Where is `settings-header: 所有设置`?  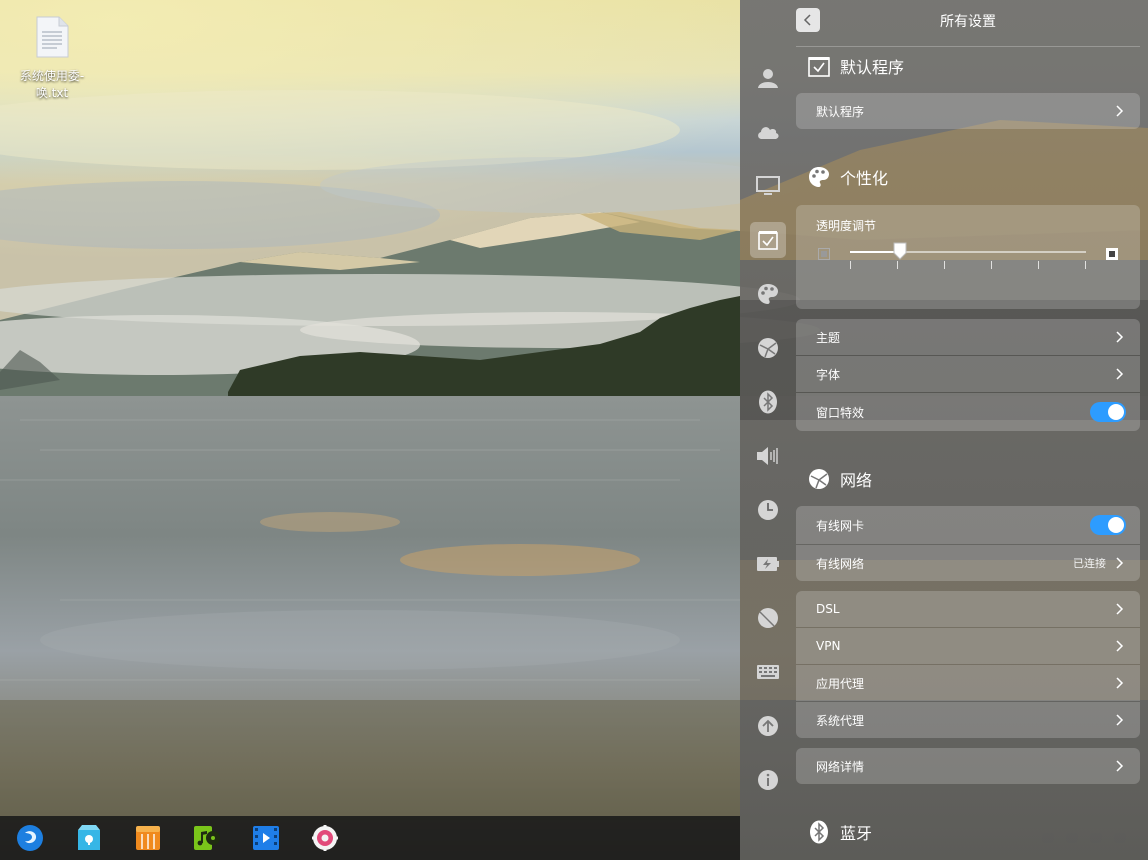 settings-header: 所有设置 is located at coordinates (944, 22).